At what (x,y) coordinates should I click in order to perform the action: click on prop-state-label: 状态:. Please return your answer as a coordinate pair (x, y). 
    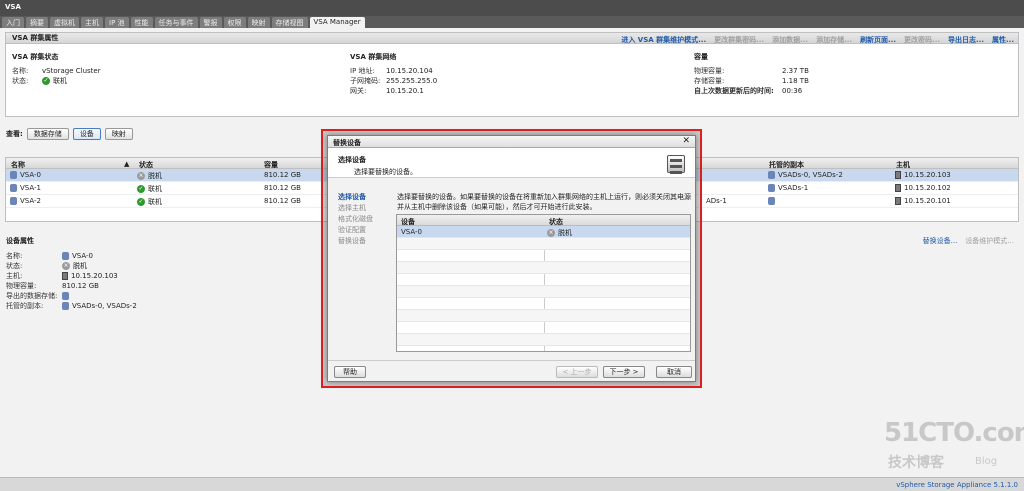
    Looking at the image, I should click on (14, 266).